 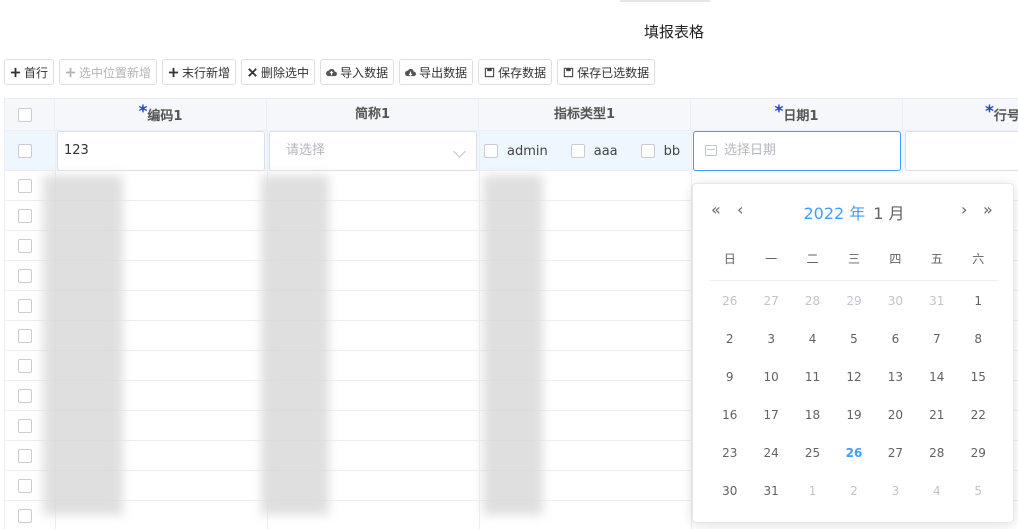 What do you see at coordinates (936, 415) in the screenshot?
I see `calendar-day: 21` at bounding box center [936, 415].